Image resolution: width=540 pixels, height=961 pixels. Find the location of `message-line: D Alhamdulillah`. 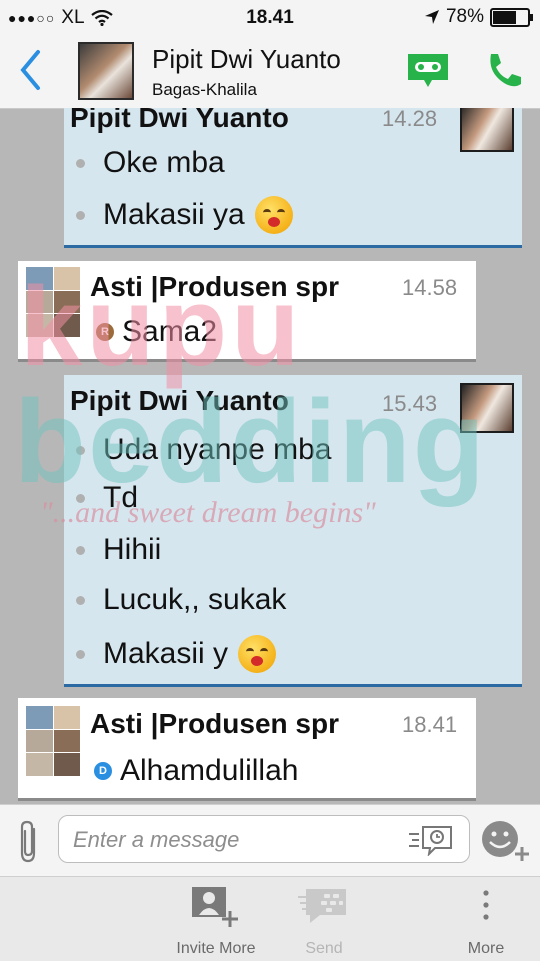

message-line: D Alhamdulillah is located at coordinates (196, 771).